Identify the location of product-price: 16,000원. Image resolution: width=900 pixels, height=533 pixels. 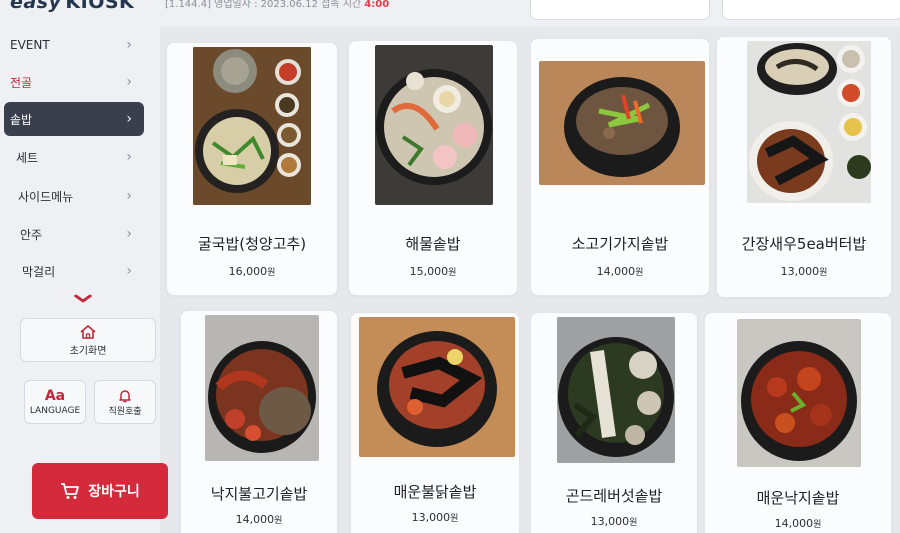
(252, 271).